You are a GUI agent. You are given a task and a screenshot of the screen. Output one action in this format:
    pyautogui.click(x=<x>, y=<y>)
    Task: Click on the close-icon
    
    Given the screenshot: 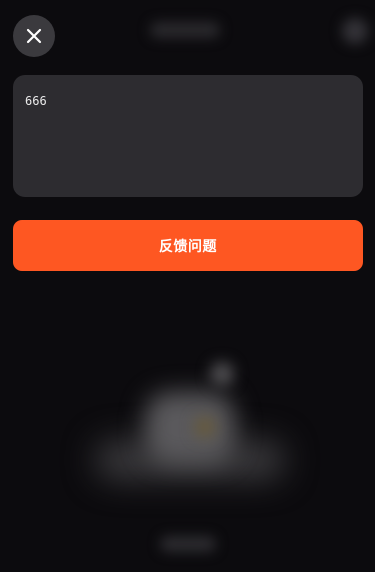 What is the action you would take?
    pyautogui.click(x=34, y=36)
    